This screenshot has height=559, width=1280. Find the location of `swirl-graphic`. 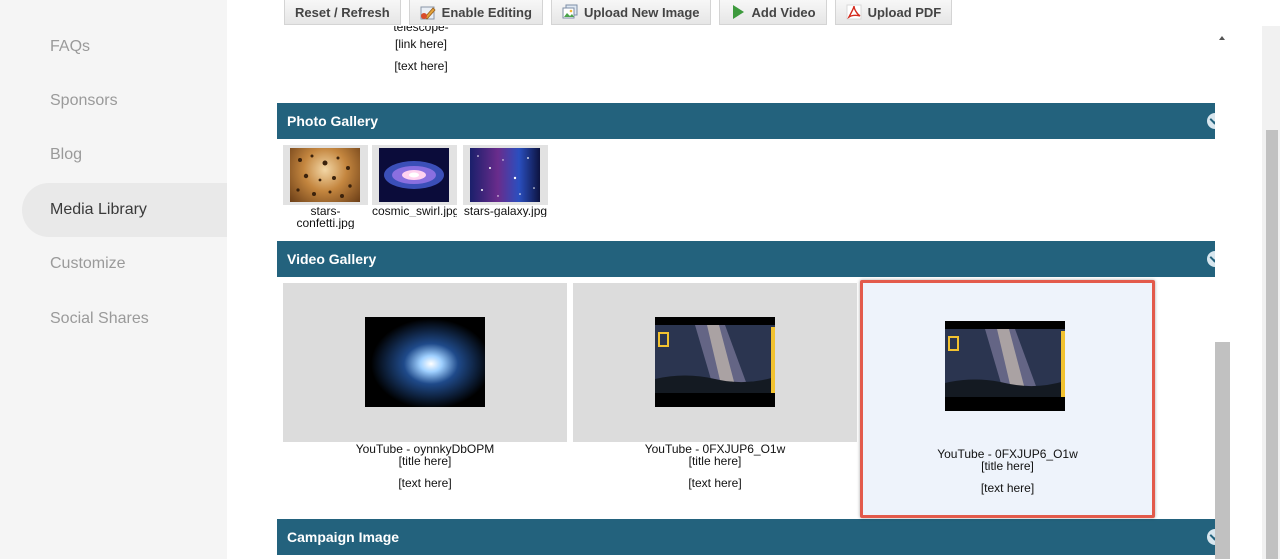

swirl-graphic is located at coordinates (414, 175).